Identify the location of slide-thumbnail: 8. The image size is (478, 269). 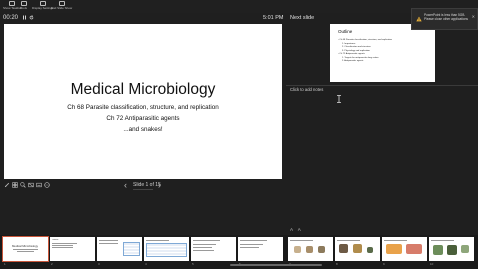
(357, 251).